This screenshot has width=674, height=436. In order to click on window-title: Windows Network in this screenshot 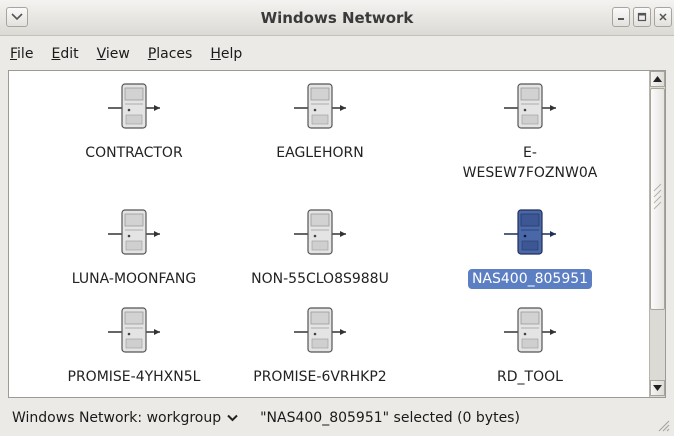, I will do `click(337, 18)`.